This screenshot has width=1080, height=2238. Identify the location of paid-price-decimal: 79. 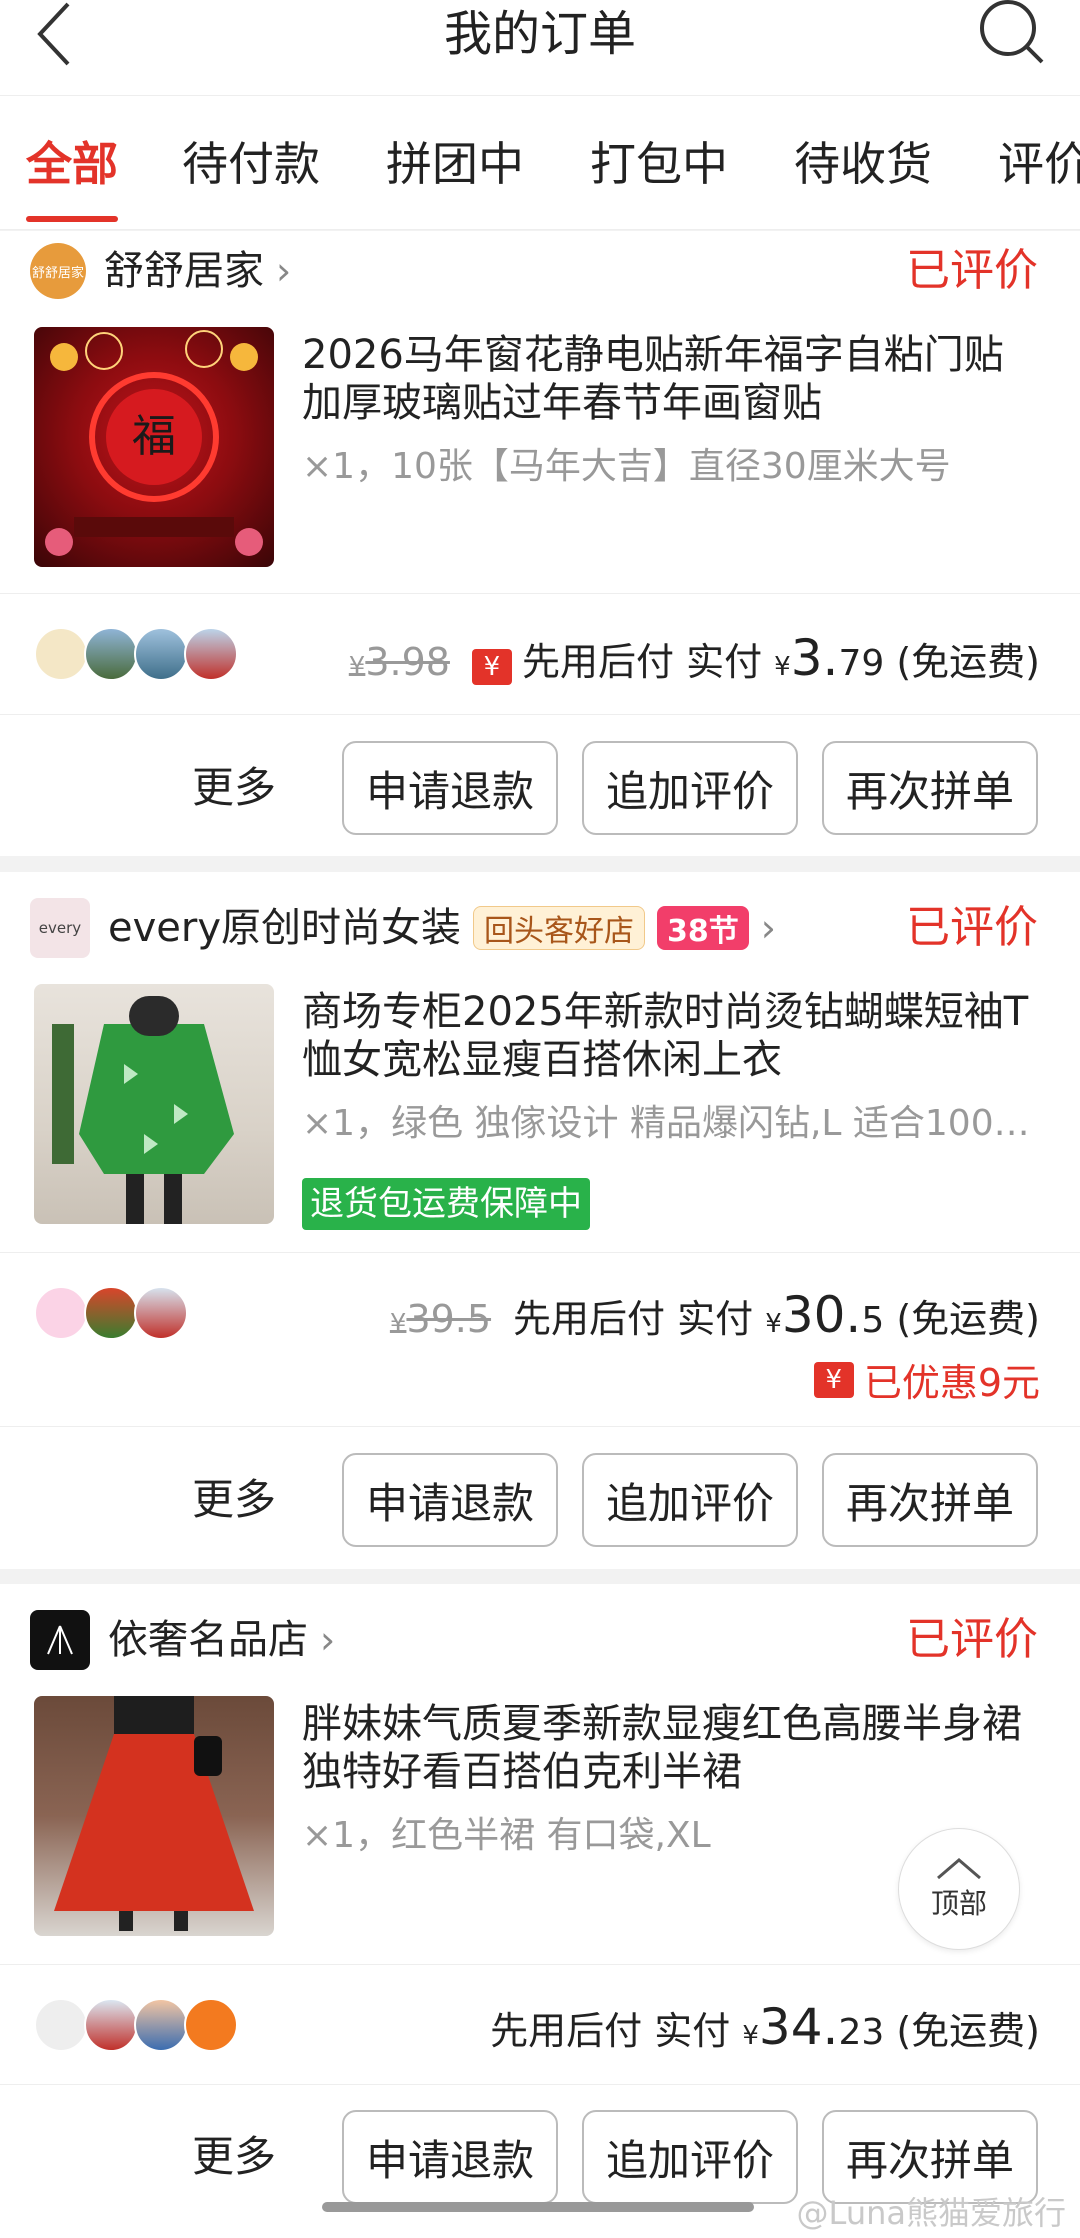
(861, 663).